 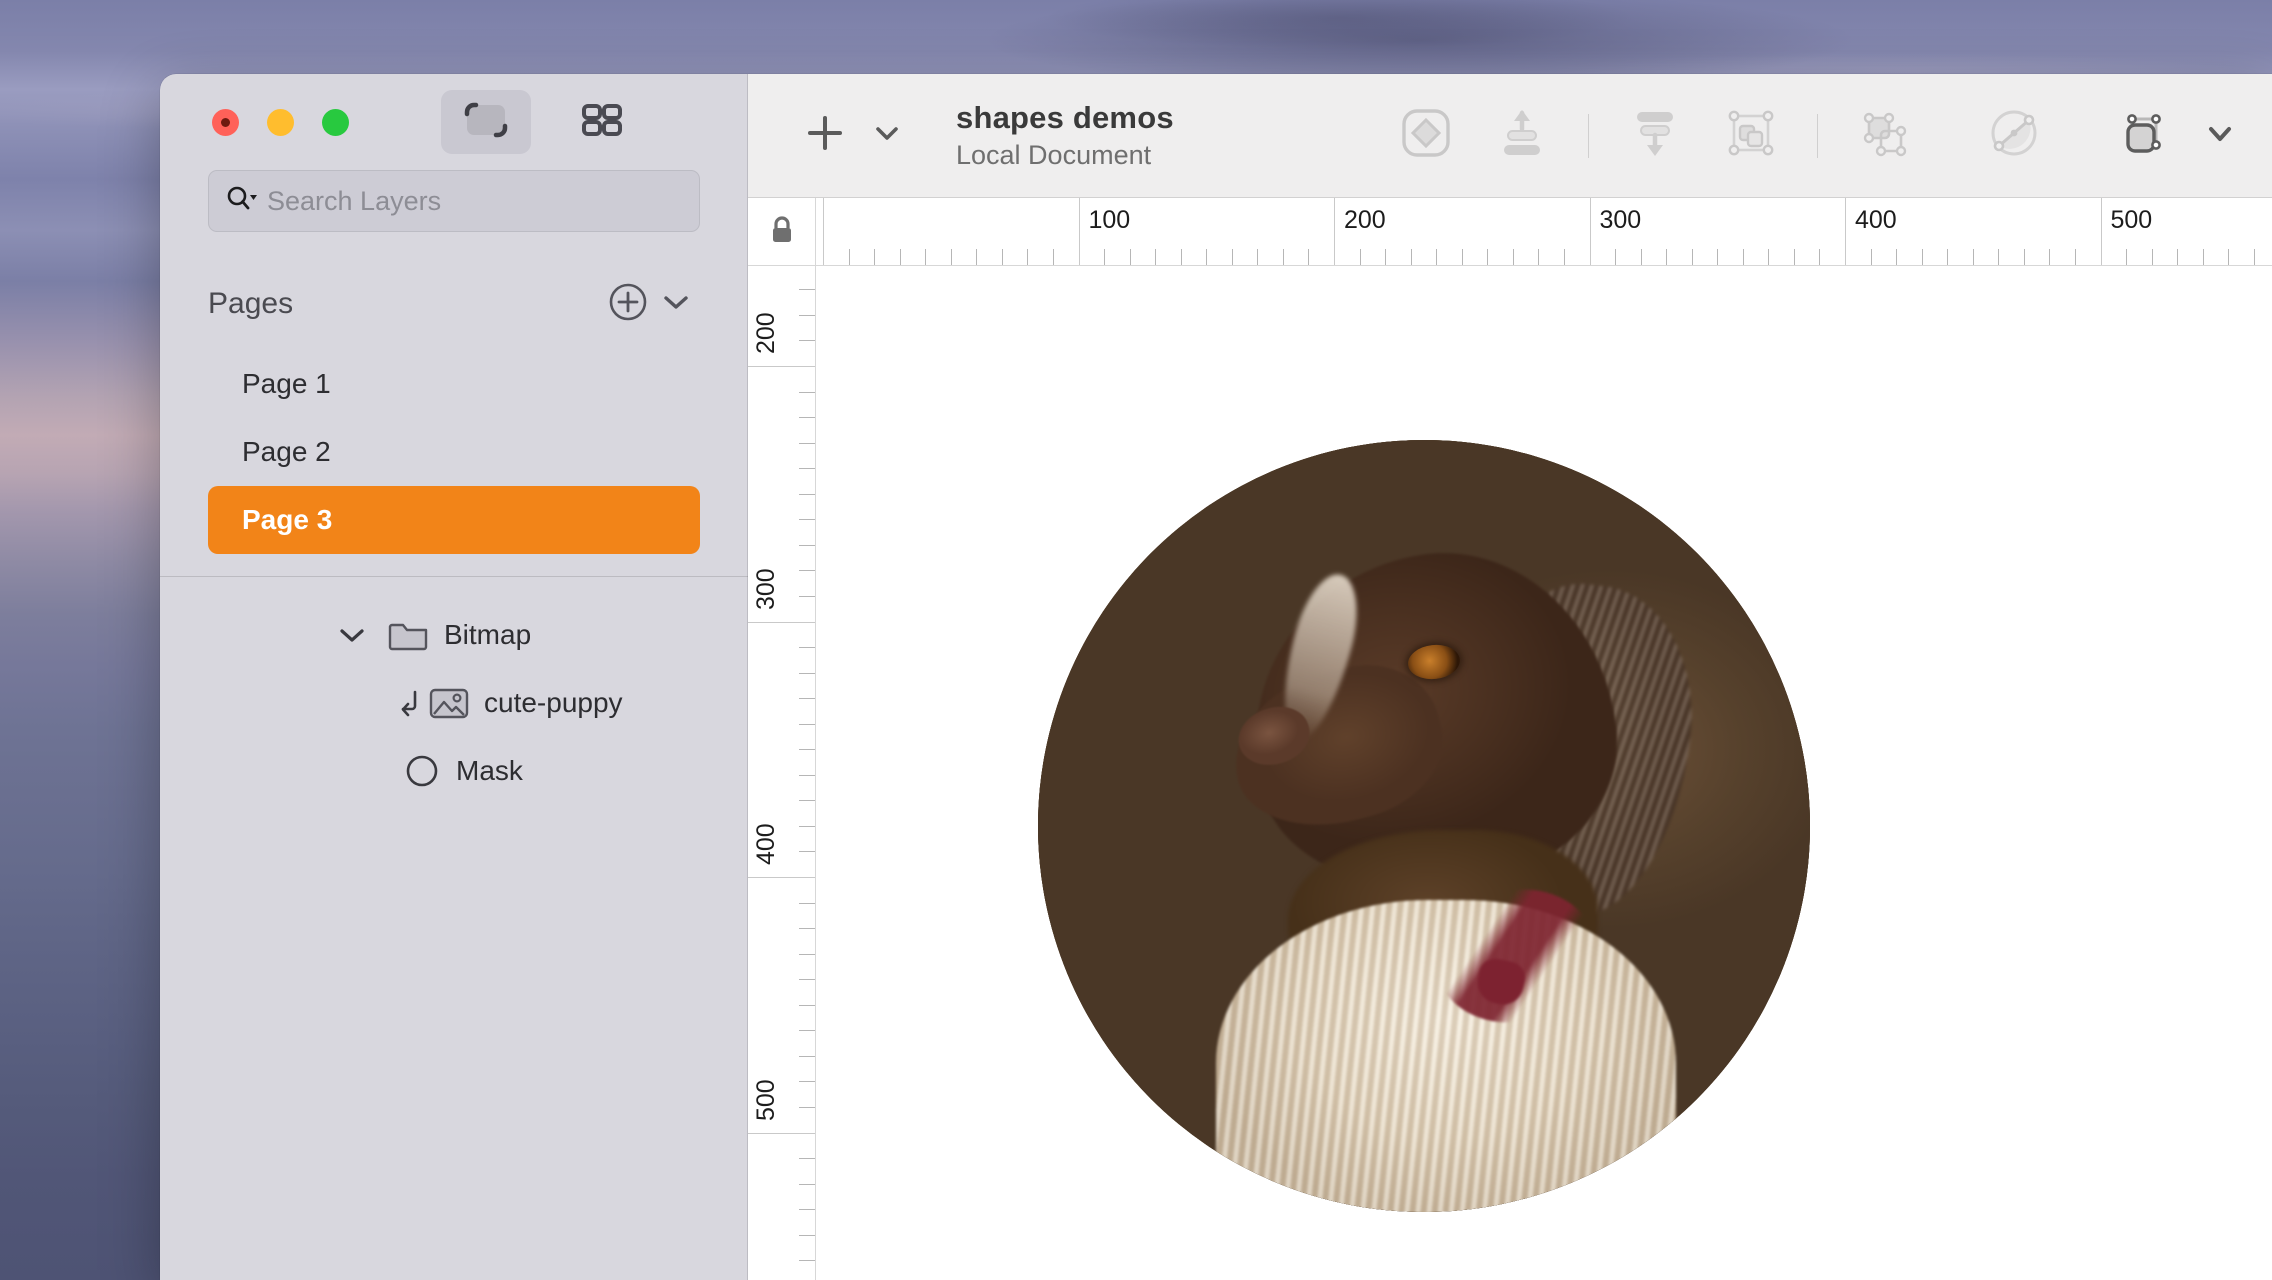 I want to click on group-icon, so click(x=1751, y=135).